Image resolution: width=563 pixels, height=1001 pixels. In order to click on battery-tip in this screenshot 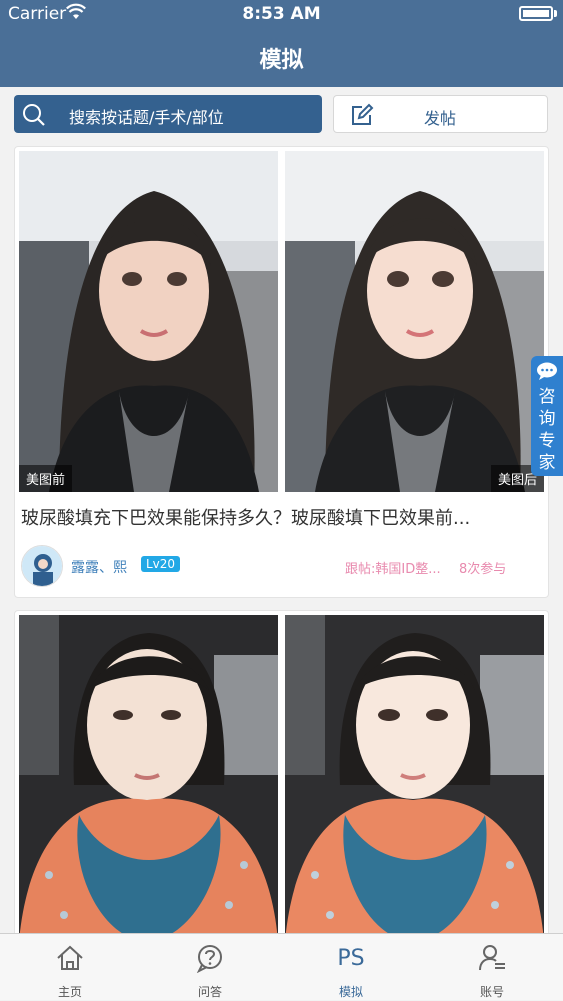, I will do `click(555, 13)`.